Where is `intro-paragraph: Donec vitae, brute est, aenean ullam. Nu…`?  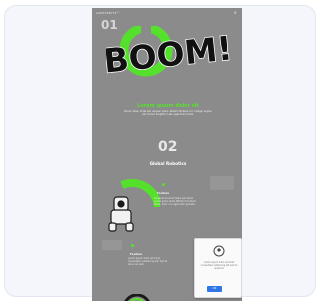 intro-paragraph: Donec vitae, brute est, aenean ullam. Nu… is located at coordinates (168, 113).